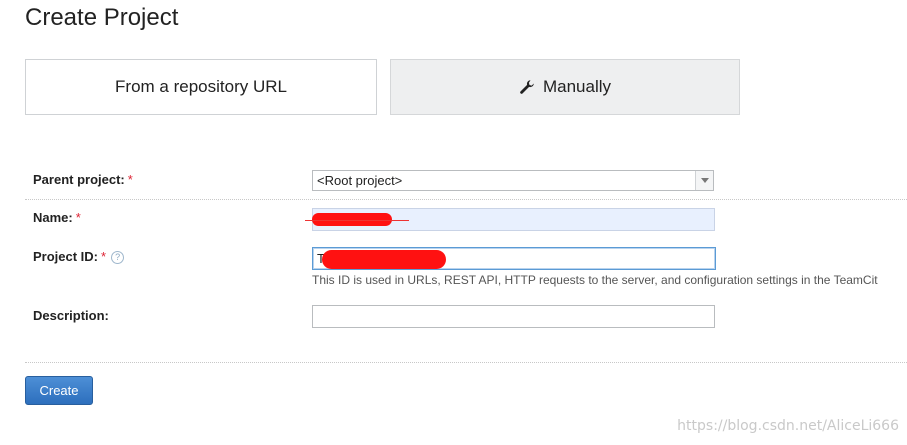 The image size is (907, 445). What do you see at coordinates (527, 87) in the screenshot?
I see `wrench-icon` at bounding box center [527, 87].